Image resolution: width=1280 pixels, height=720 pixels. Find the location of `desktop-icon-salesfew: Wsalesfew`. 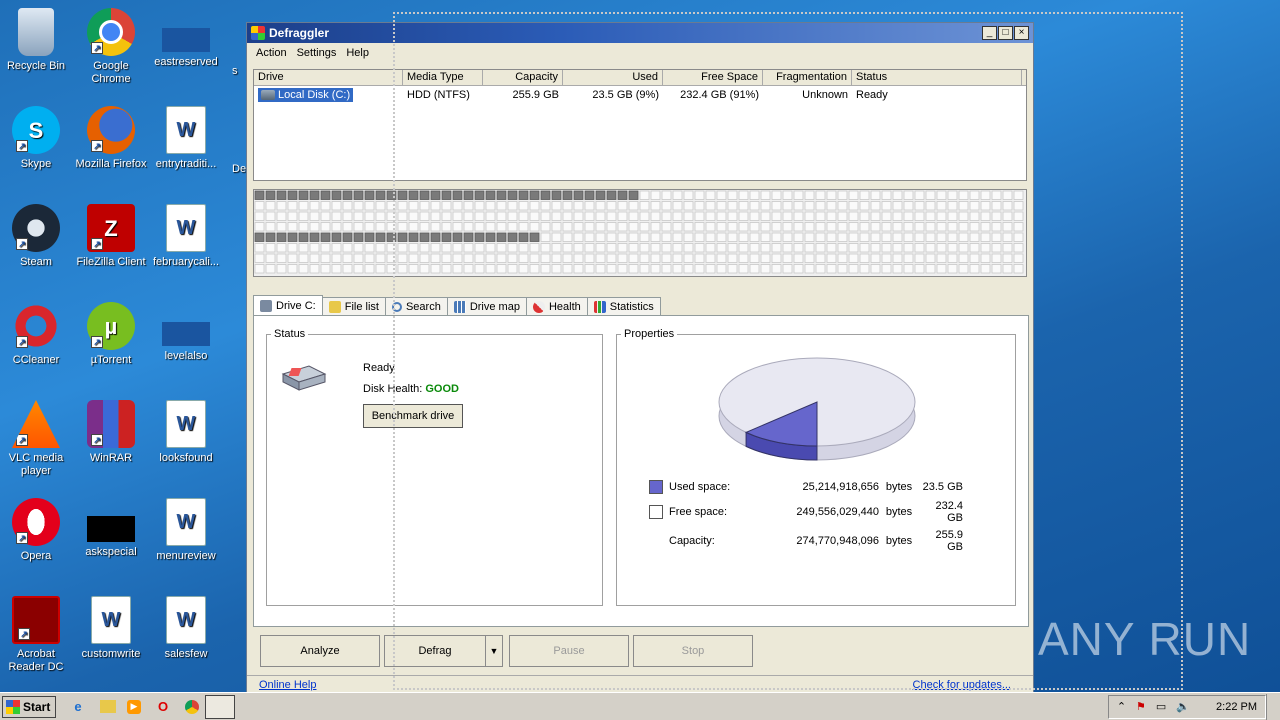

desktop-icon-salesfew: Wsalesfew is located at coordinates (186, 628).